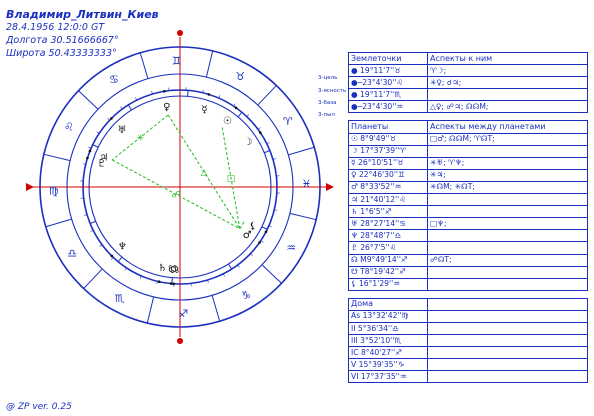 The height and width of the screenshot is (416, 594). Describe the element at coordinates (468, 341) in the screenshot. I see `table-row: III 3°52'10''♏` at that location.